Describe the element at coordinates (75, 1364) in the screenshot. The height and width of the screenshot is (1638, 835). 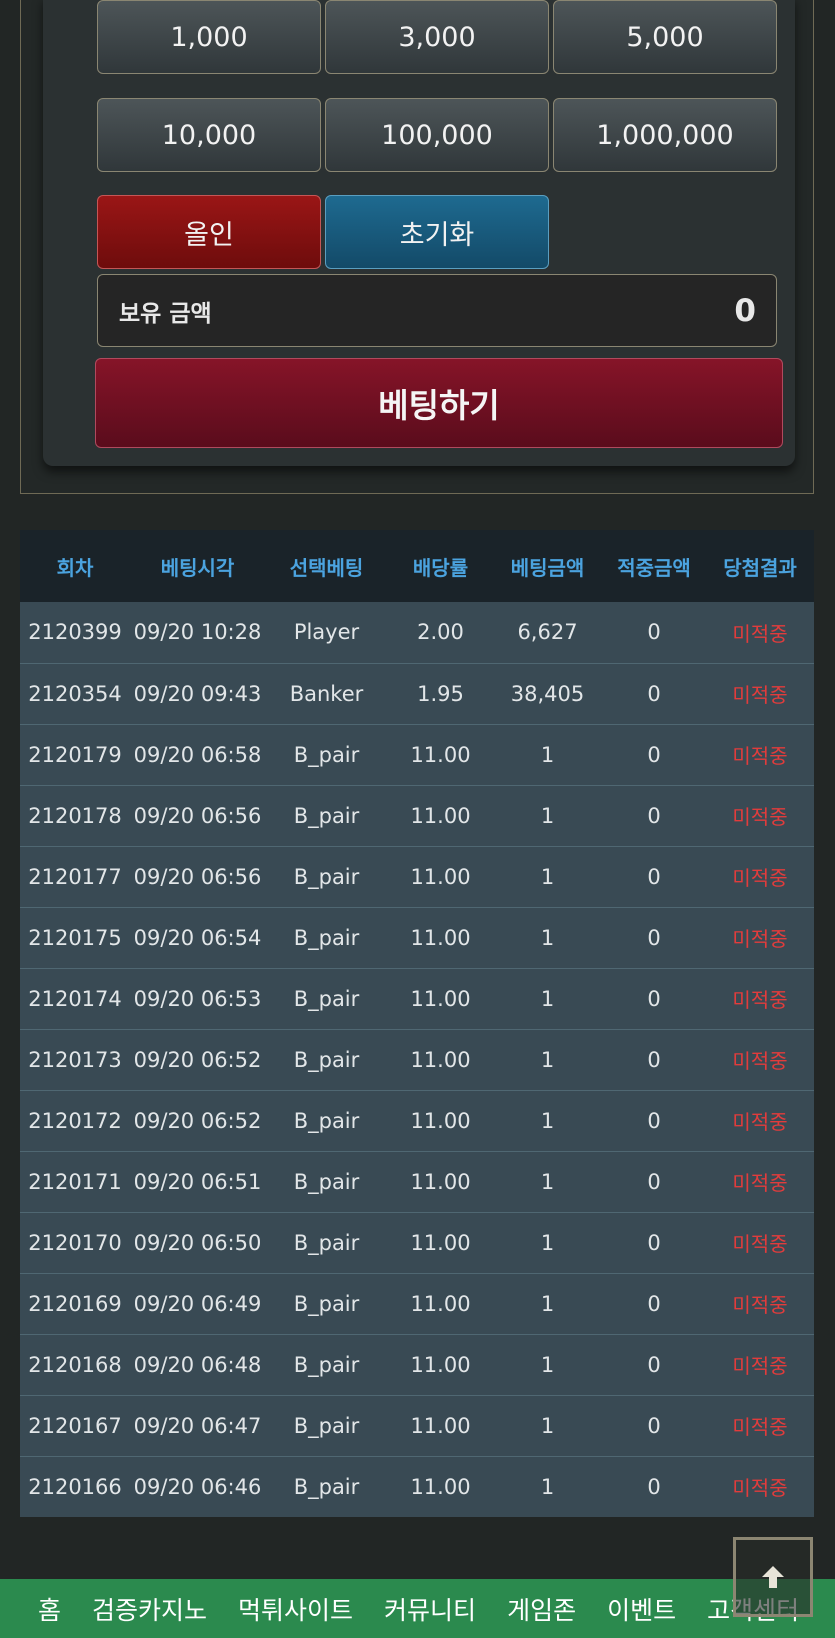
I see `cell-round: 2120168` at that location.